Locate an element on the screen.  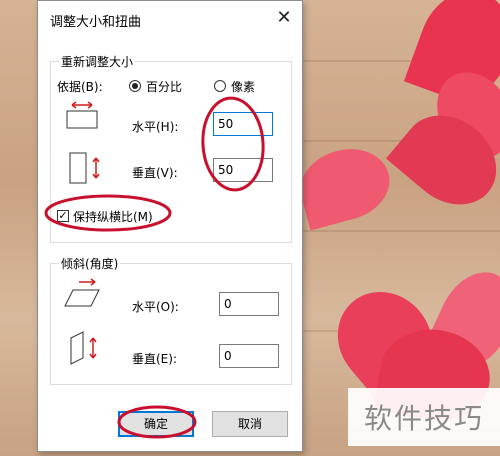
skew-horizontal-label: 水平(O): is located at coordinates (155, 307).